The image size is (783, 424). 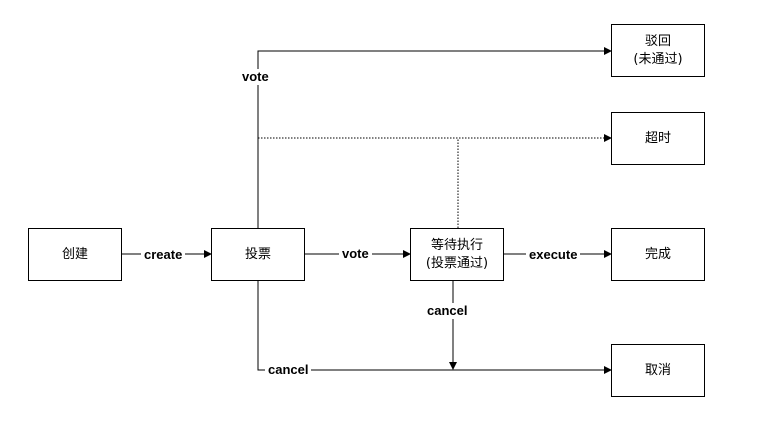 I want to click on node-cancelled: 取消, so click(x=658, y=370).